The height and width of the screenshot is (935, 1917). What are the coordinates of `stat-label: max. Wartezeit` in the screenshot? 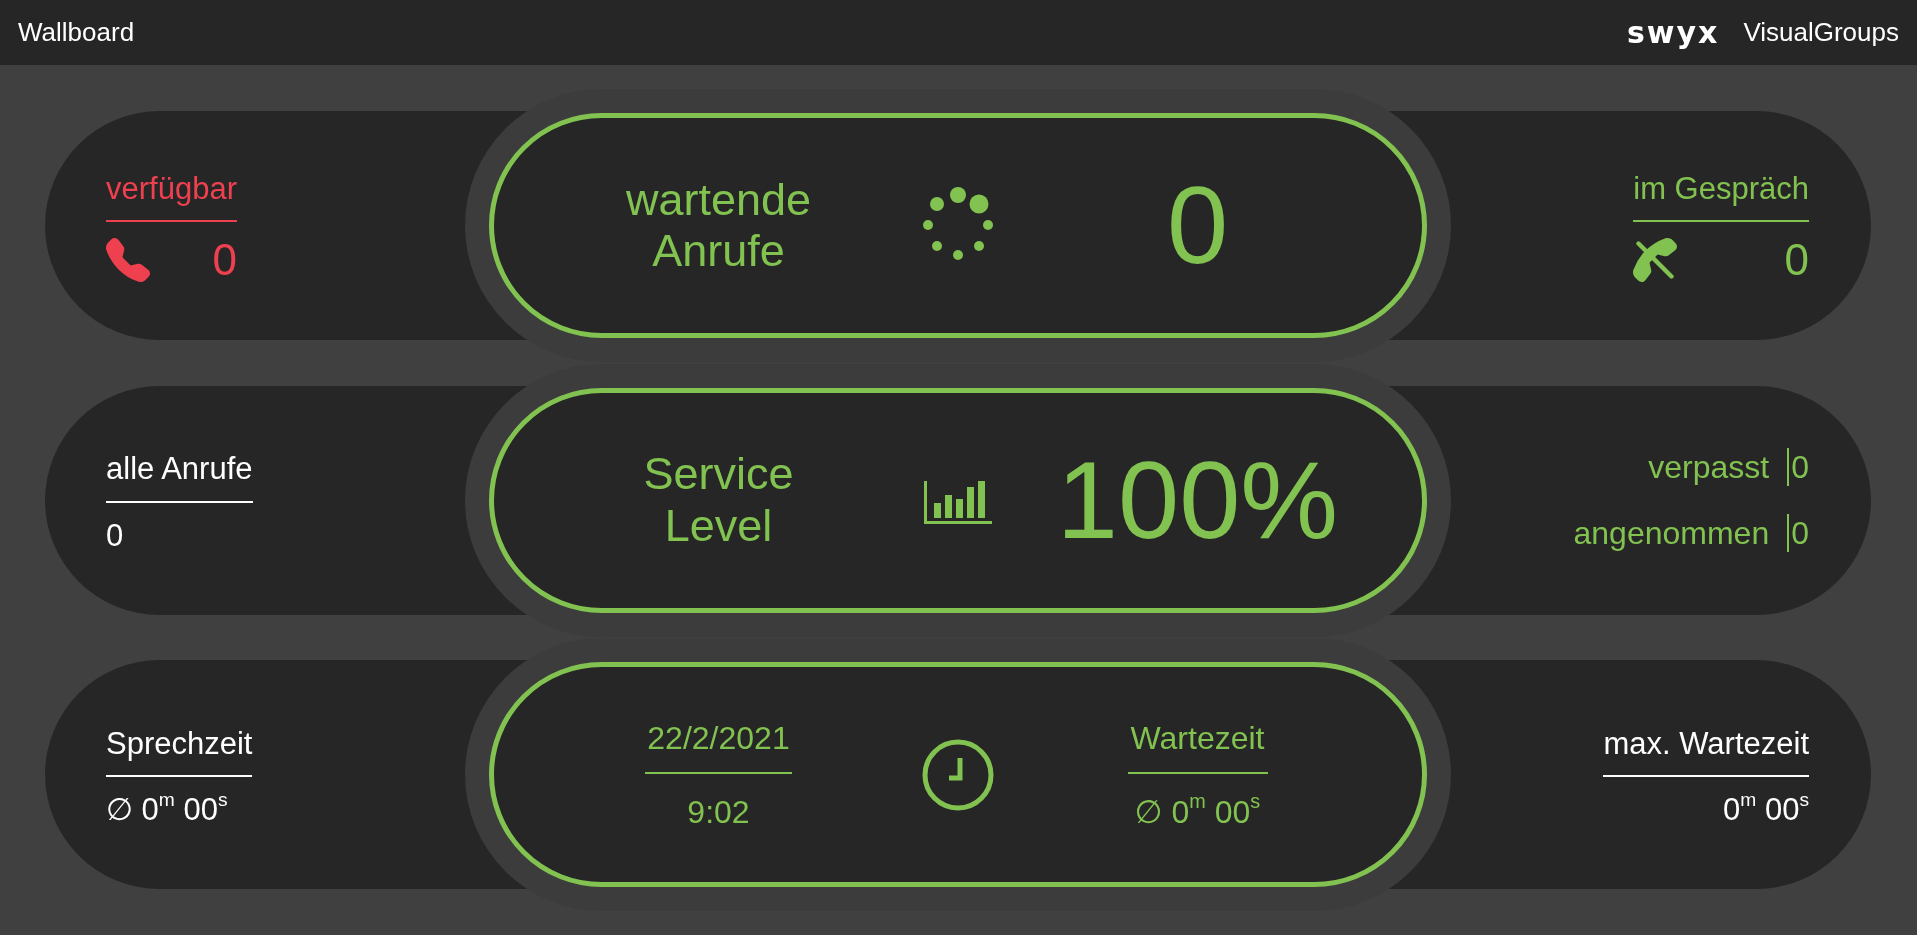 It's located at (1706, 749).